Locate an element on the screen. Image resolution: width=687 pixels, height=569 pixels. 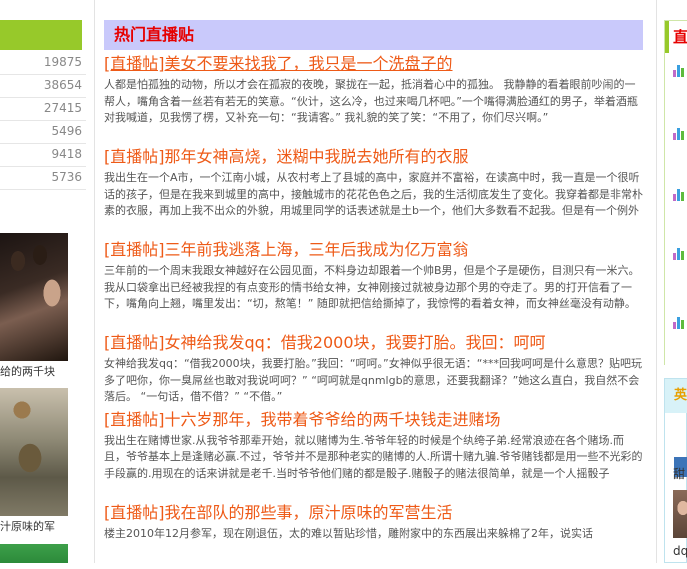
feature-caption: 甜 is located at coordinates (680, 473).